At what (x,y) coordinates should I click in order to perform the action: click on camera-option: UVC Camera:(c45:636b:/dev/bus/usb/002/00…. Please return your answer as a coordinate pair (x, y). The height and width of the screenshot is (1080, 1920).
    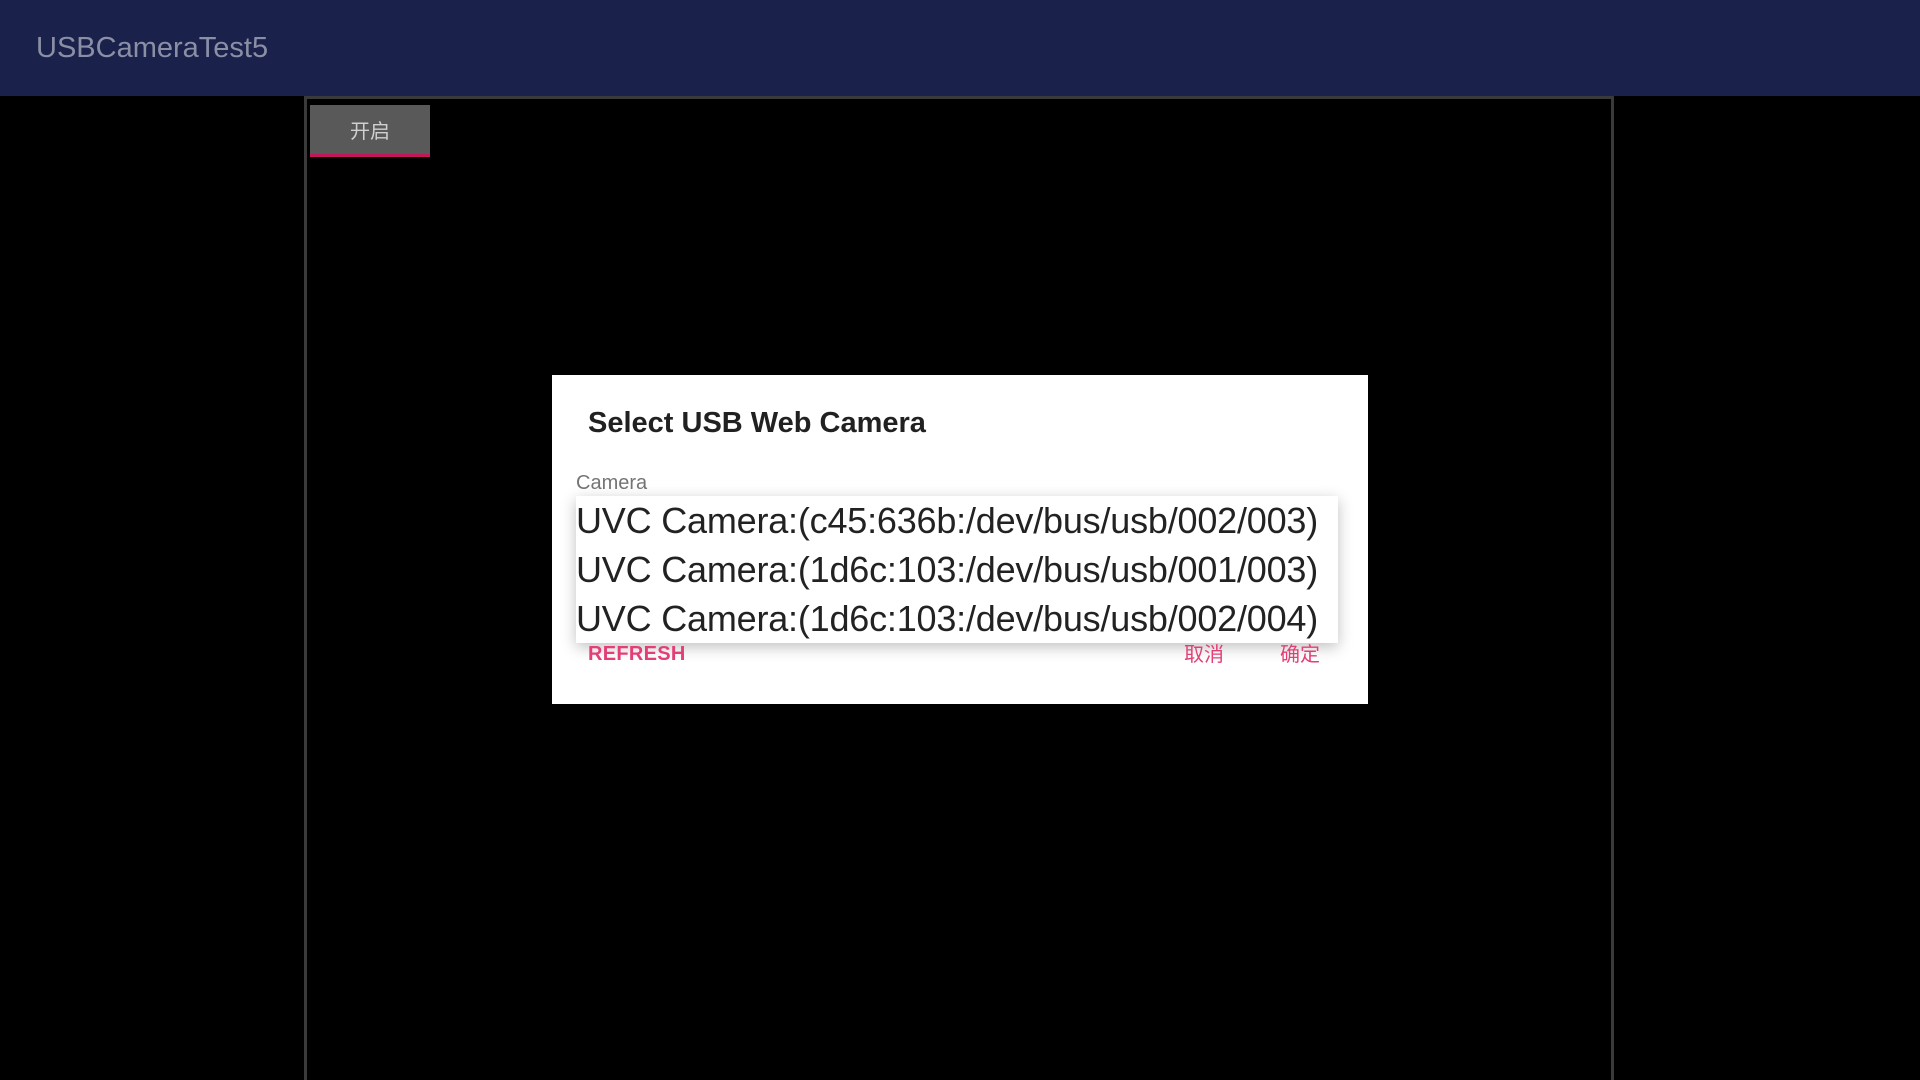
    Looking at the image, I should click on (957, 520).